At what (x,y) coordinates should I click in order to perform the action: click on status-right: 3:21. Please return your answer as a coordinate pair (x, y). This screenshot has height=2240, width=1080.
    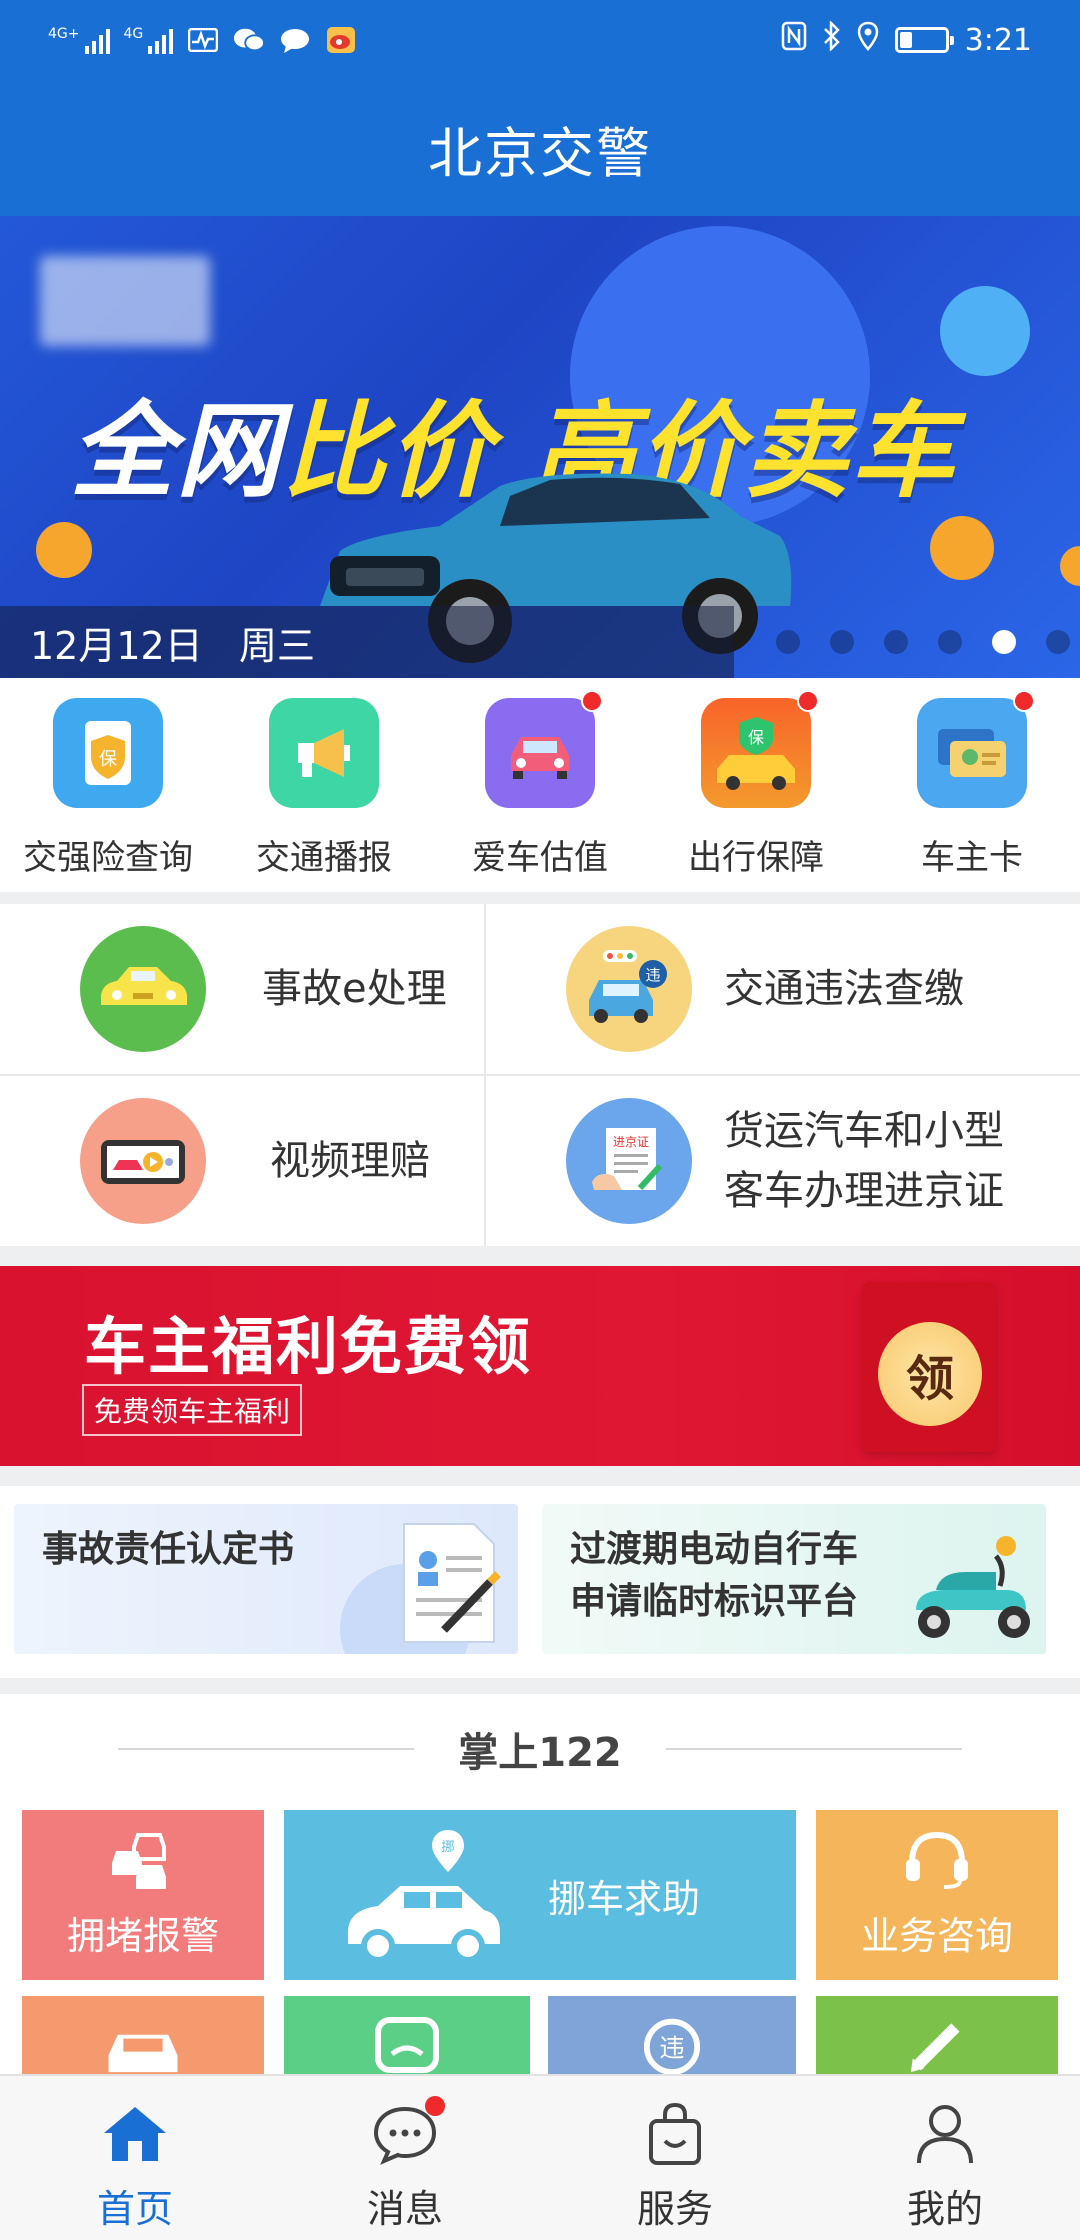
    Looking at the image, I should click on (906, 39).